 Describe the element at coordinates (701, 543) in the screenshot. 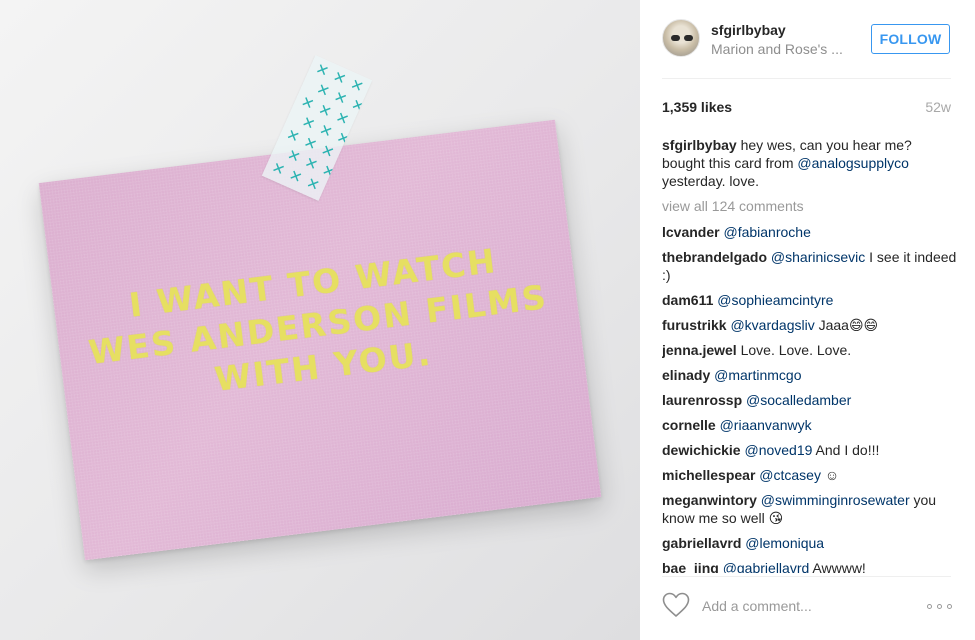

I see `comment-username: gabriellavrd` at that location.